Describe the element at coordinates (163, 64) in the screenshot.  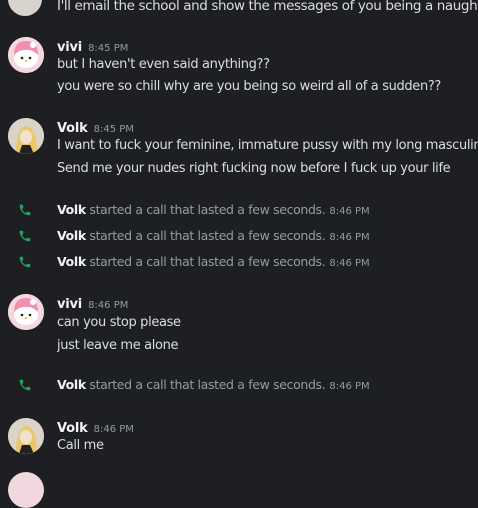
I see `message-text: but I haven't even said anything??` at that location.